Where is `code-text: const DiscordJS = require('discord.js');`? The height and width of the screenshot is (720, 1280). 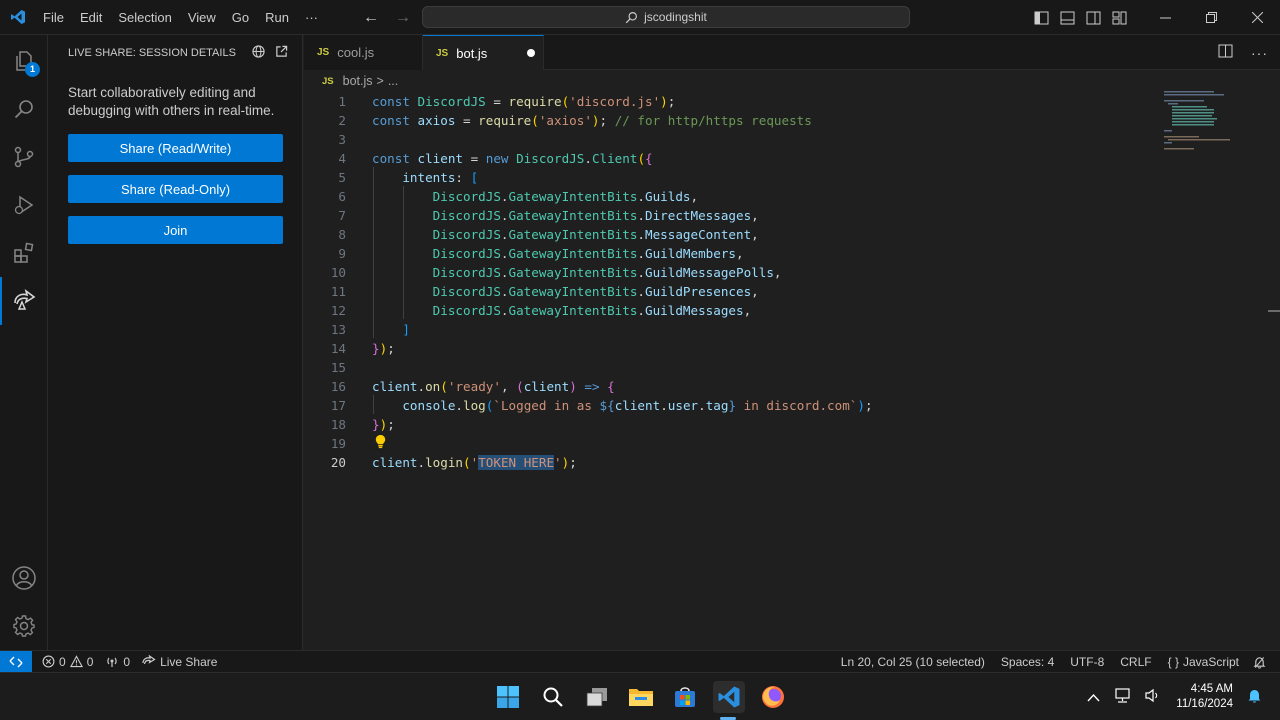
code-text: const DiscordJS = require('discord.js'); is located at coordinates (523, 101).